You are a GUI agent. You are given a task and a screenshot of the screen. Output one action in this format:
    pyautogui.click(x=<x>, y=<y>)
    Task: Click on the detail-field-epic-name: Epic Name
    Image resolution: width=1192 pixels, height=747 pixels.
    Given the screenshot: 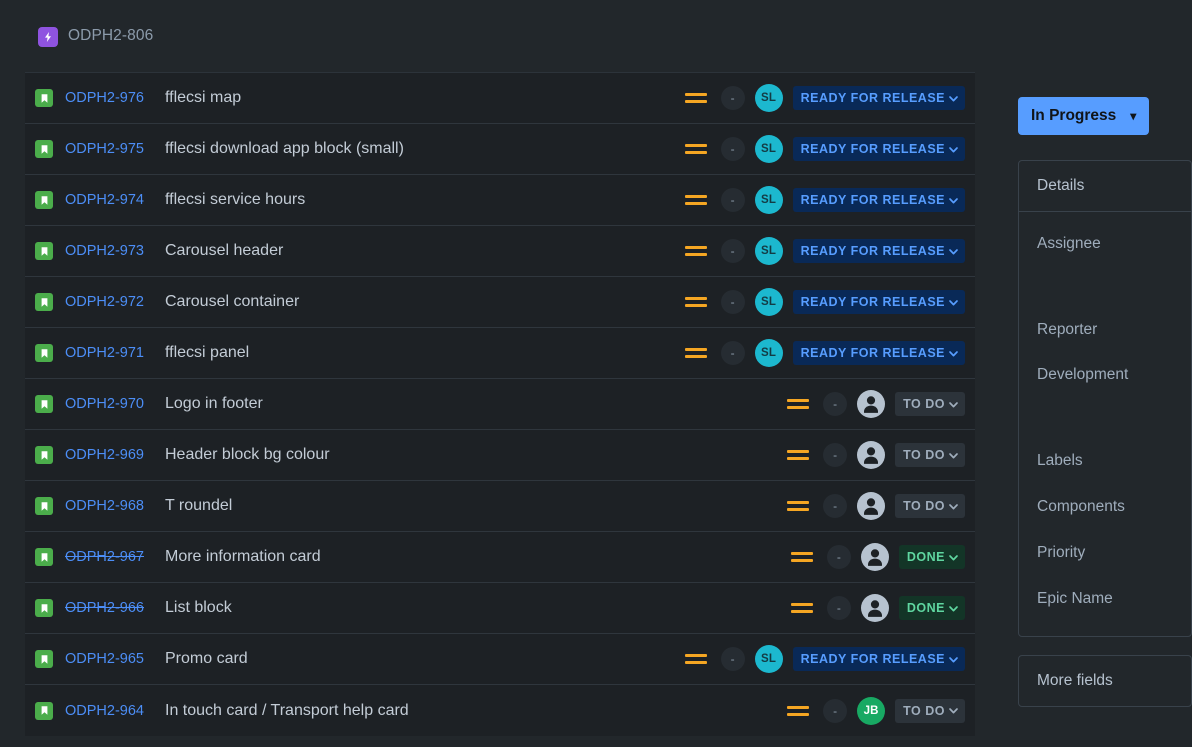 What is the action you would take?
    pyautogui.click(x=1105, y=599)
    